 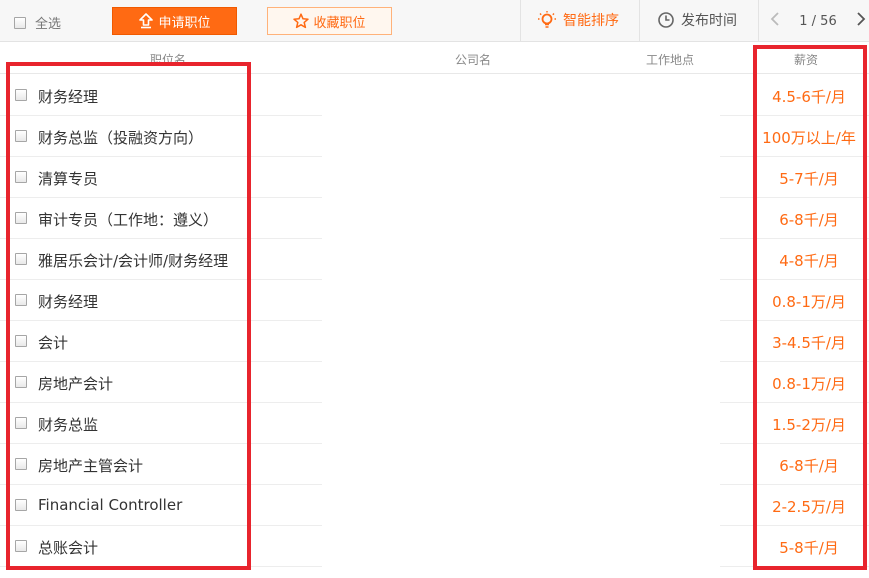 I want to click on job-title-link: 房地产主管会计, so click(x=90, y=465).